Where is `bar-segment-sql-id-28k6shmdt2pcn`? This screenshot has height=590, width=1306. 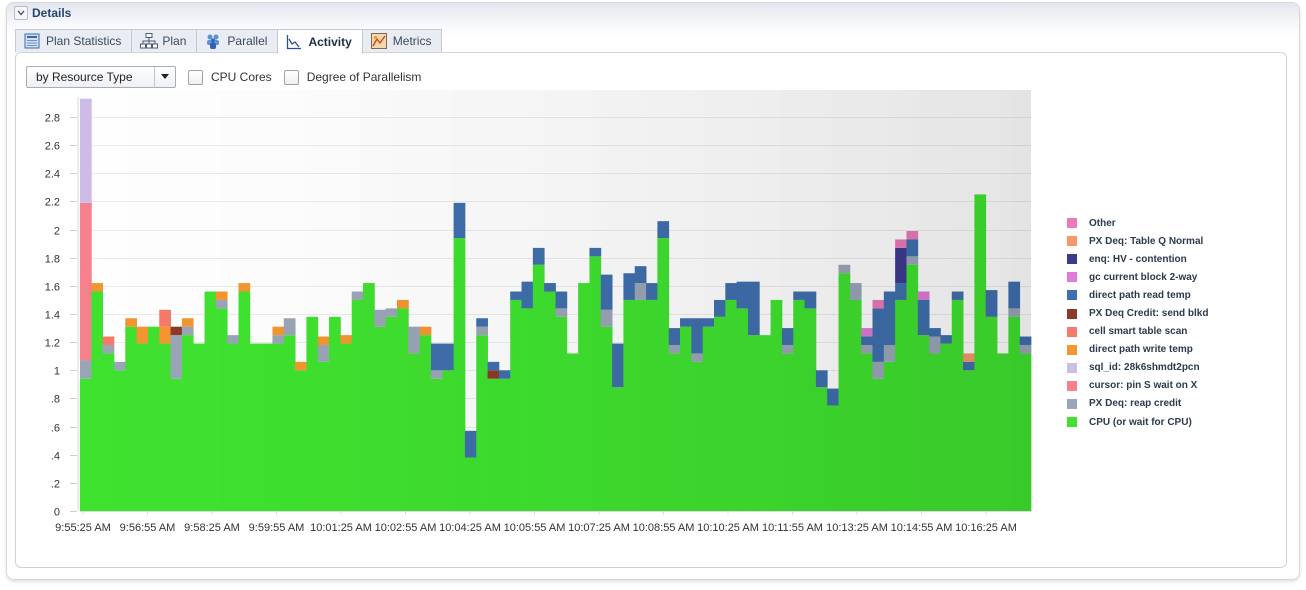
bar-segment-sql-id-28k6shmdt2pcn is located at coordinates (86, 150).